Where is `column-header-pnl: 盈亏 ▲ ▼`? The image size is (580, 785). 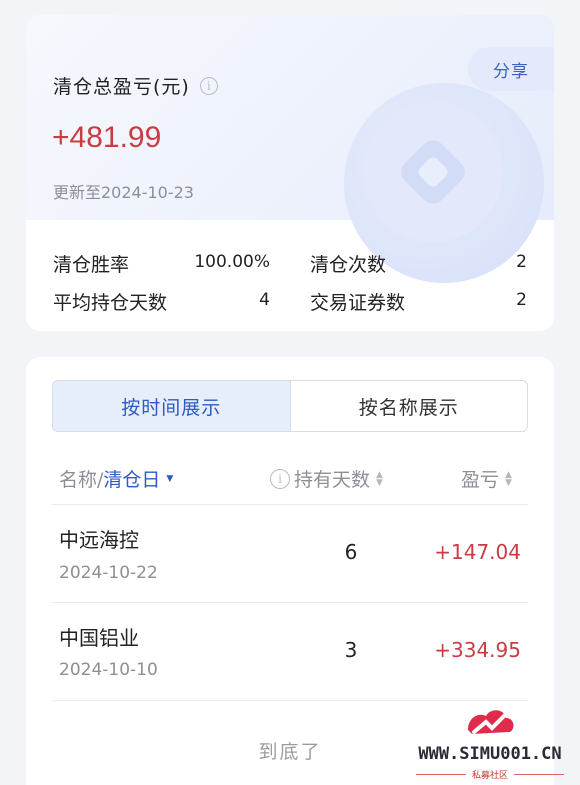 column-header-pnl: 盈亏 ▲ ▼ is located at coordinates (486, 478).